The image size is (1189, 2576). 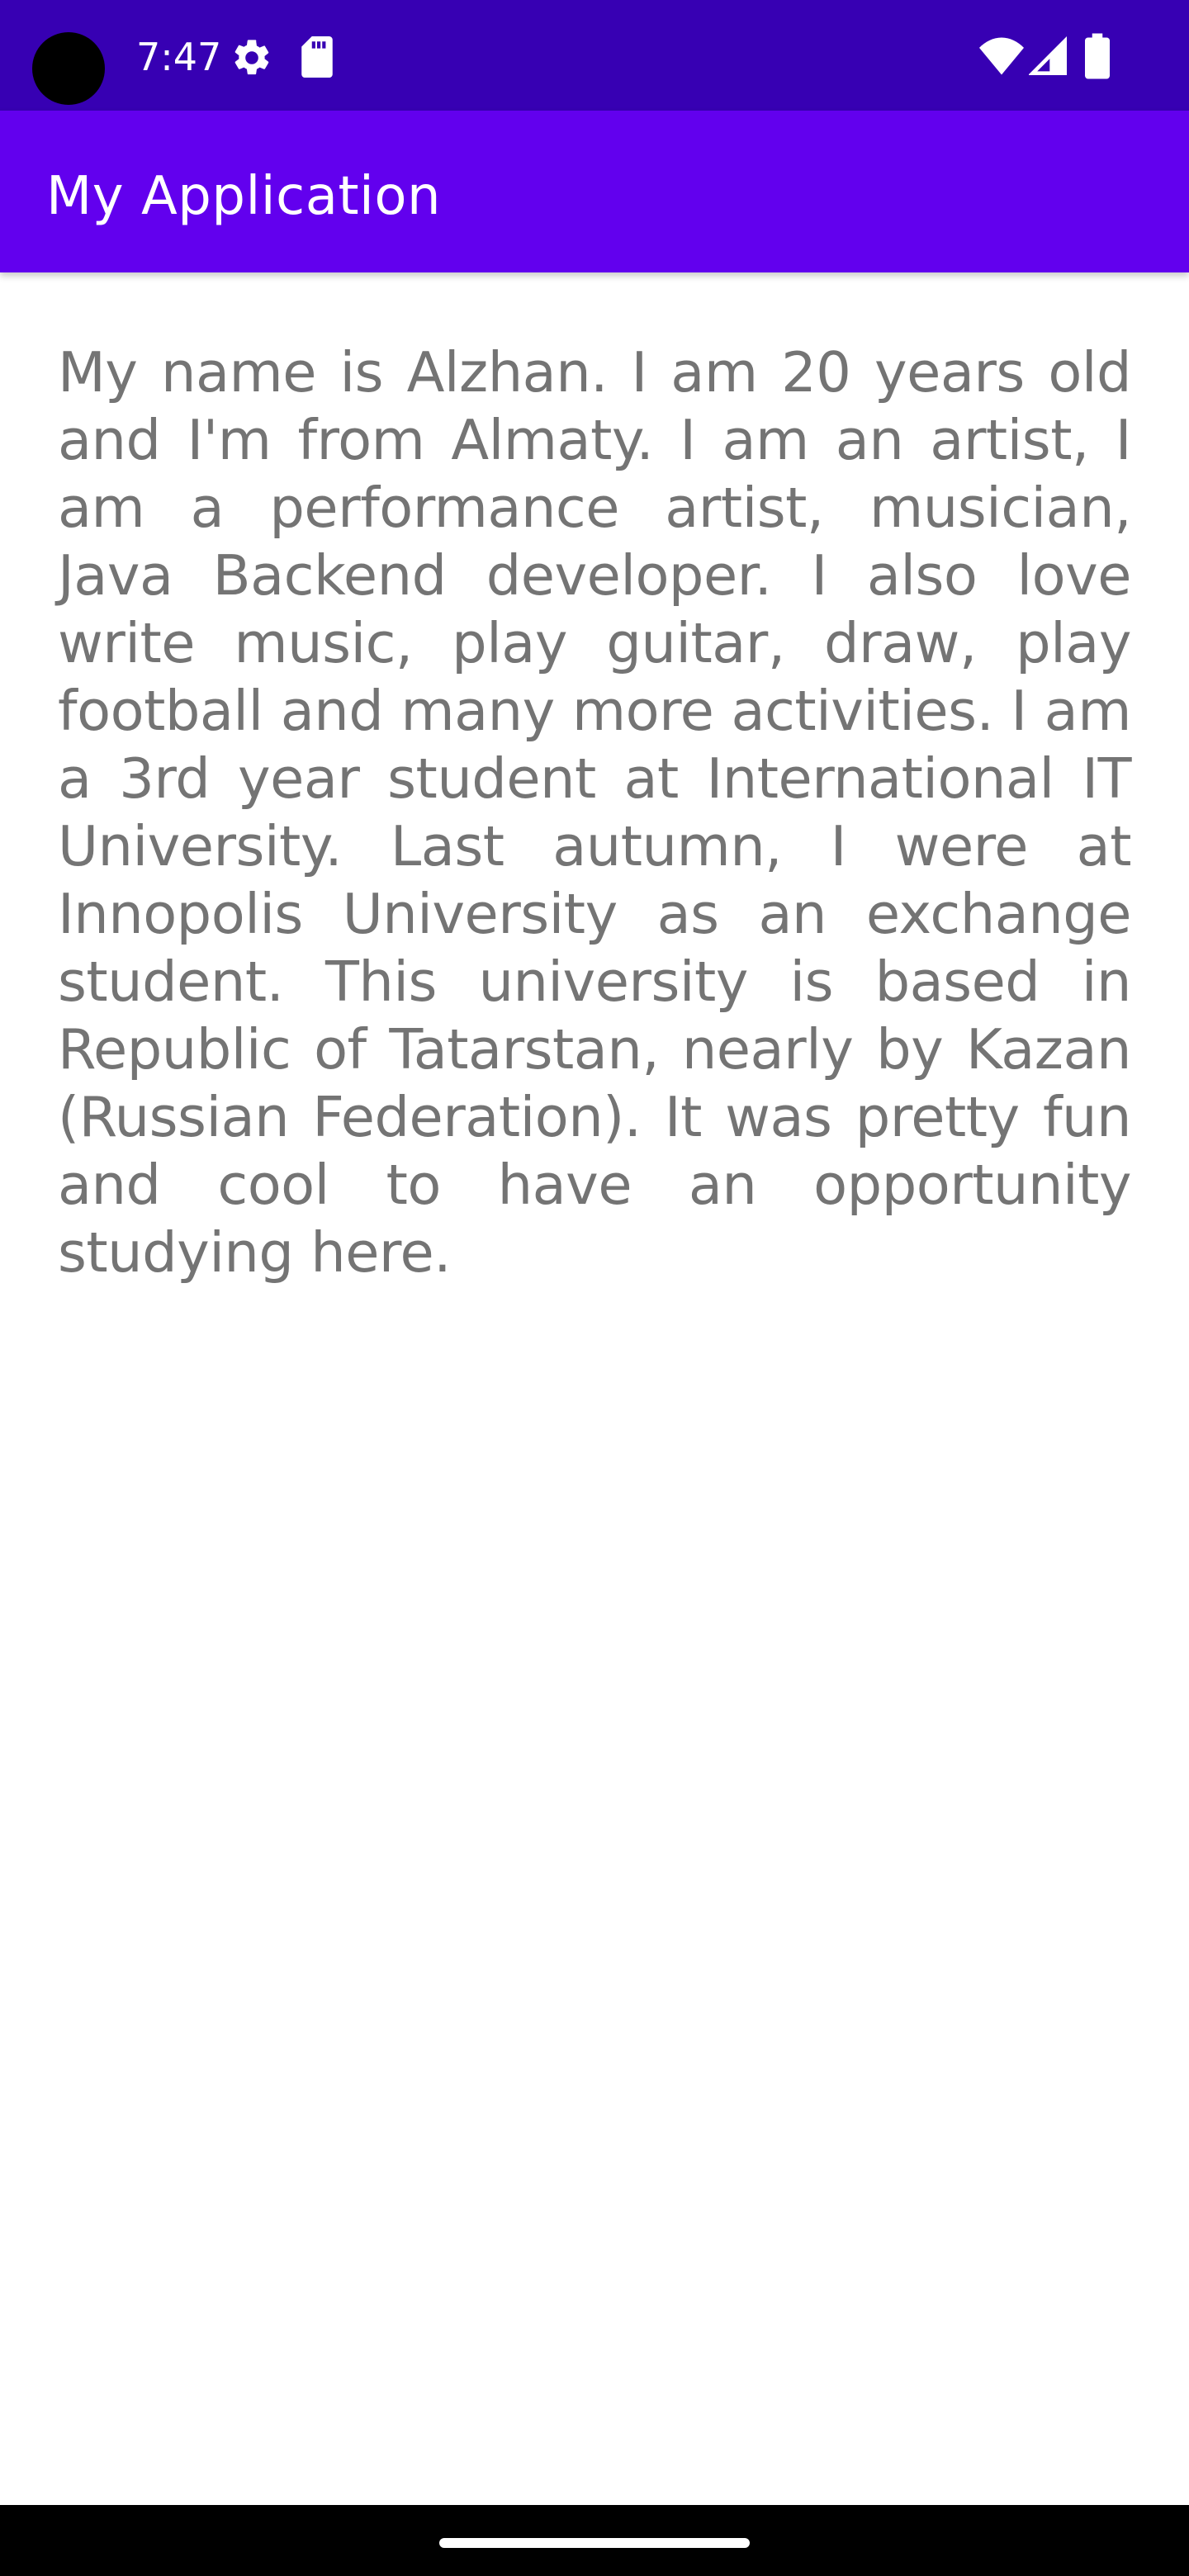 I want to click on status-bar: 7:47, so click(x=594, y=55).